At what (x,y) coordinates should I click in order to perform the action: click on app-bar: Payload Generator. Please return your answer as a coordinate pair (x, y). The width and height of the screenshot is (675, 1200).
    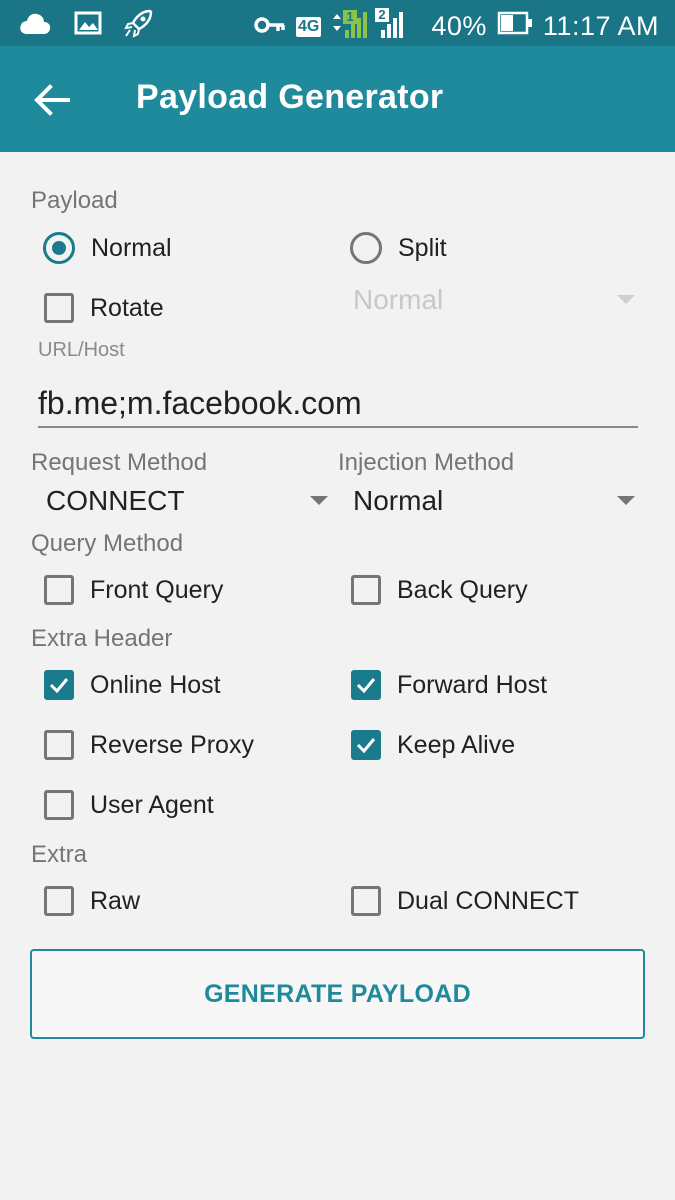
    Looking at the image, I should click on (337, 99).